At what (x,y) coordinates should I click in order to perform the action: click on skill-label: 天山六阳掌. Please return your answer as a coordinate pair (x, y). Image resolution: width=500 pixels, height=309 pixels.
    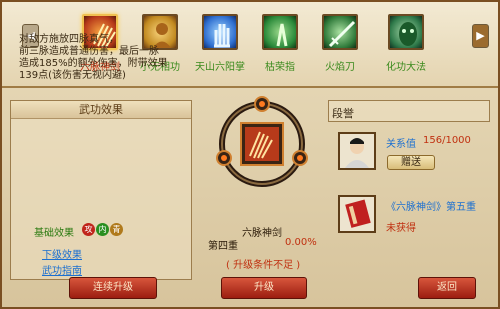
    Looking at the image, I should click on (220, 67).